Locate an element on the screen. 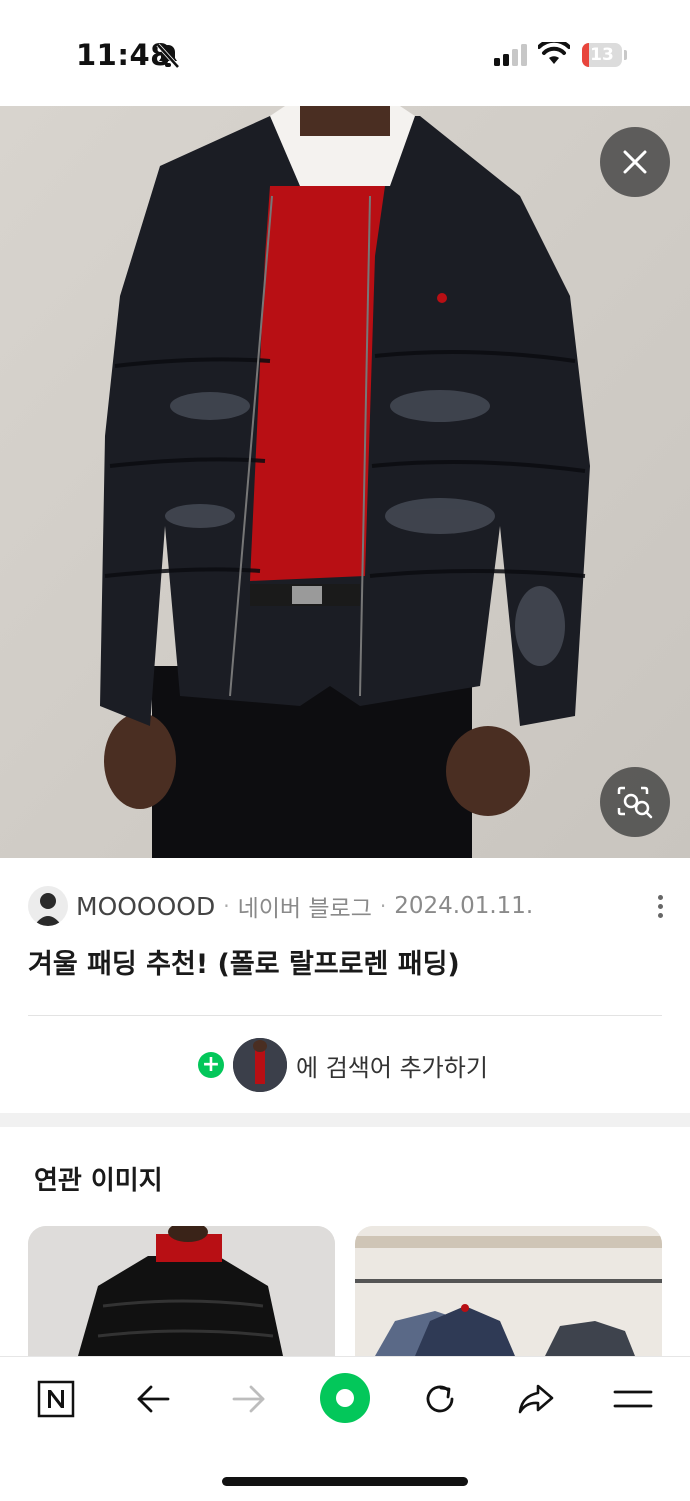 The width and height of the screenshot is (690, 1501). image-thumbnail is located at coordinates (260, 1065).